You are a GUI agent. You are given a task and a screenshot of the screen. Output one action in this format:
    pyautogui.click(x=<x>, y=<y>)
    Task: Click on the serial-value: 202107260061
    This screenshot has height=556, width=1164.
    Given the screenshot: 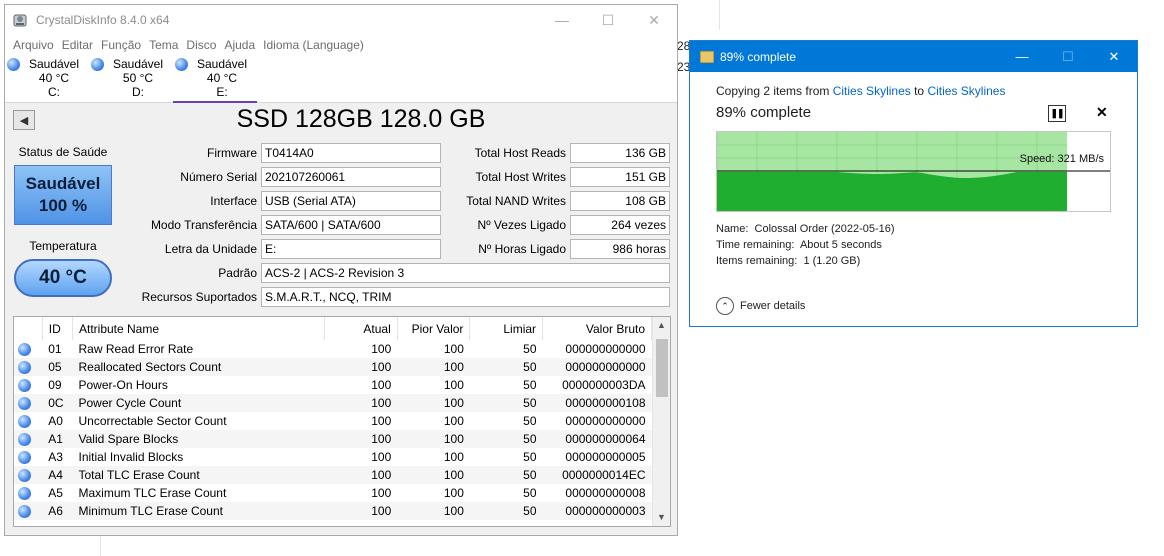 What is the action you would take?
    pyautogui.click(x=351, y=177)
    